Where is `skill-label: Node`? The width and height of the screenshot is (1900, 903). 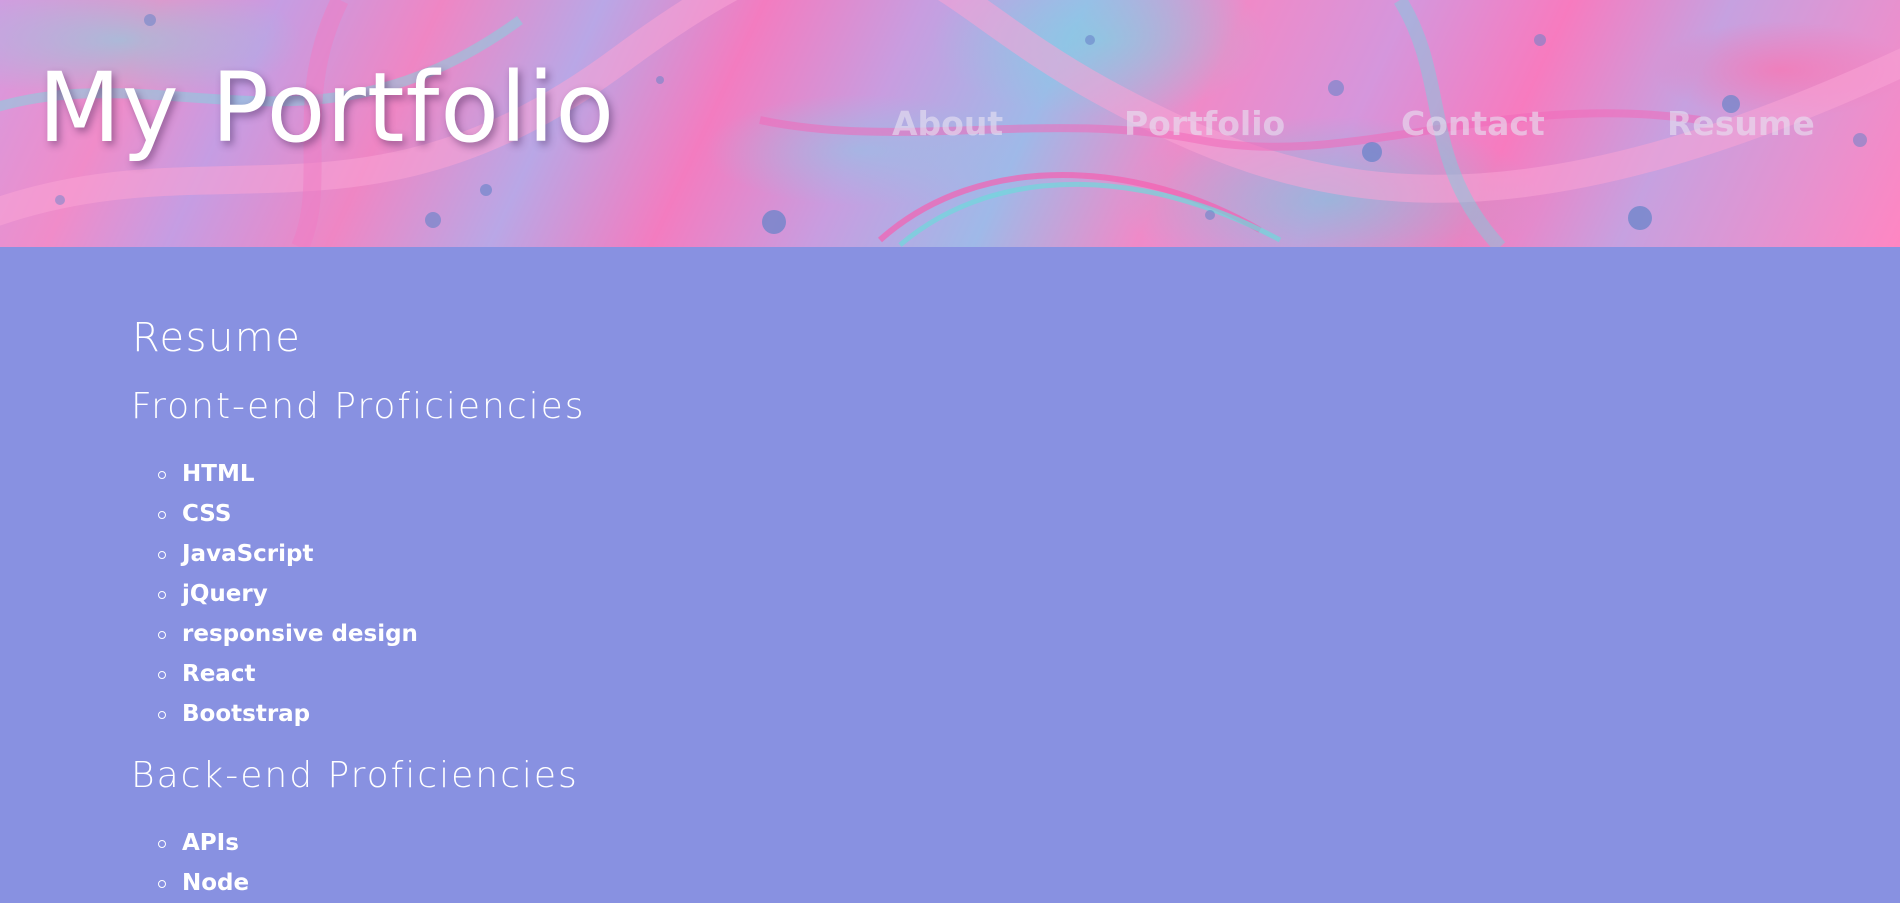
skill-label: Node is located at coordinates (216, 883).